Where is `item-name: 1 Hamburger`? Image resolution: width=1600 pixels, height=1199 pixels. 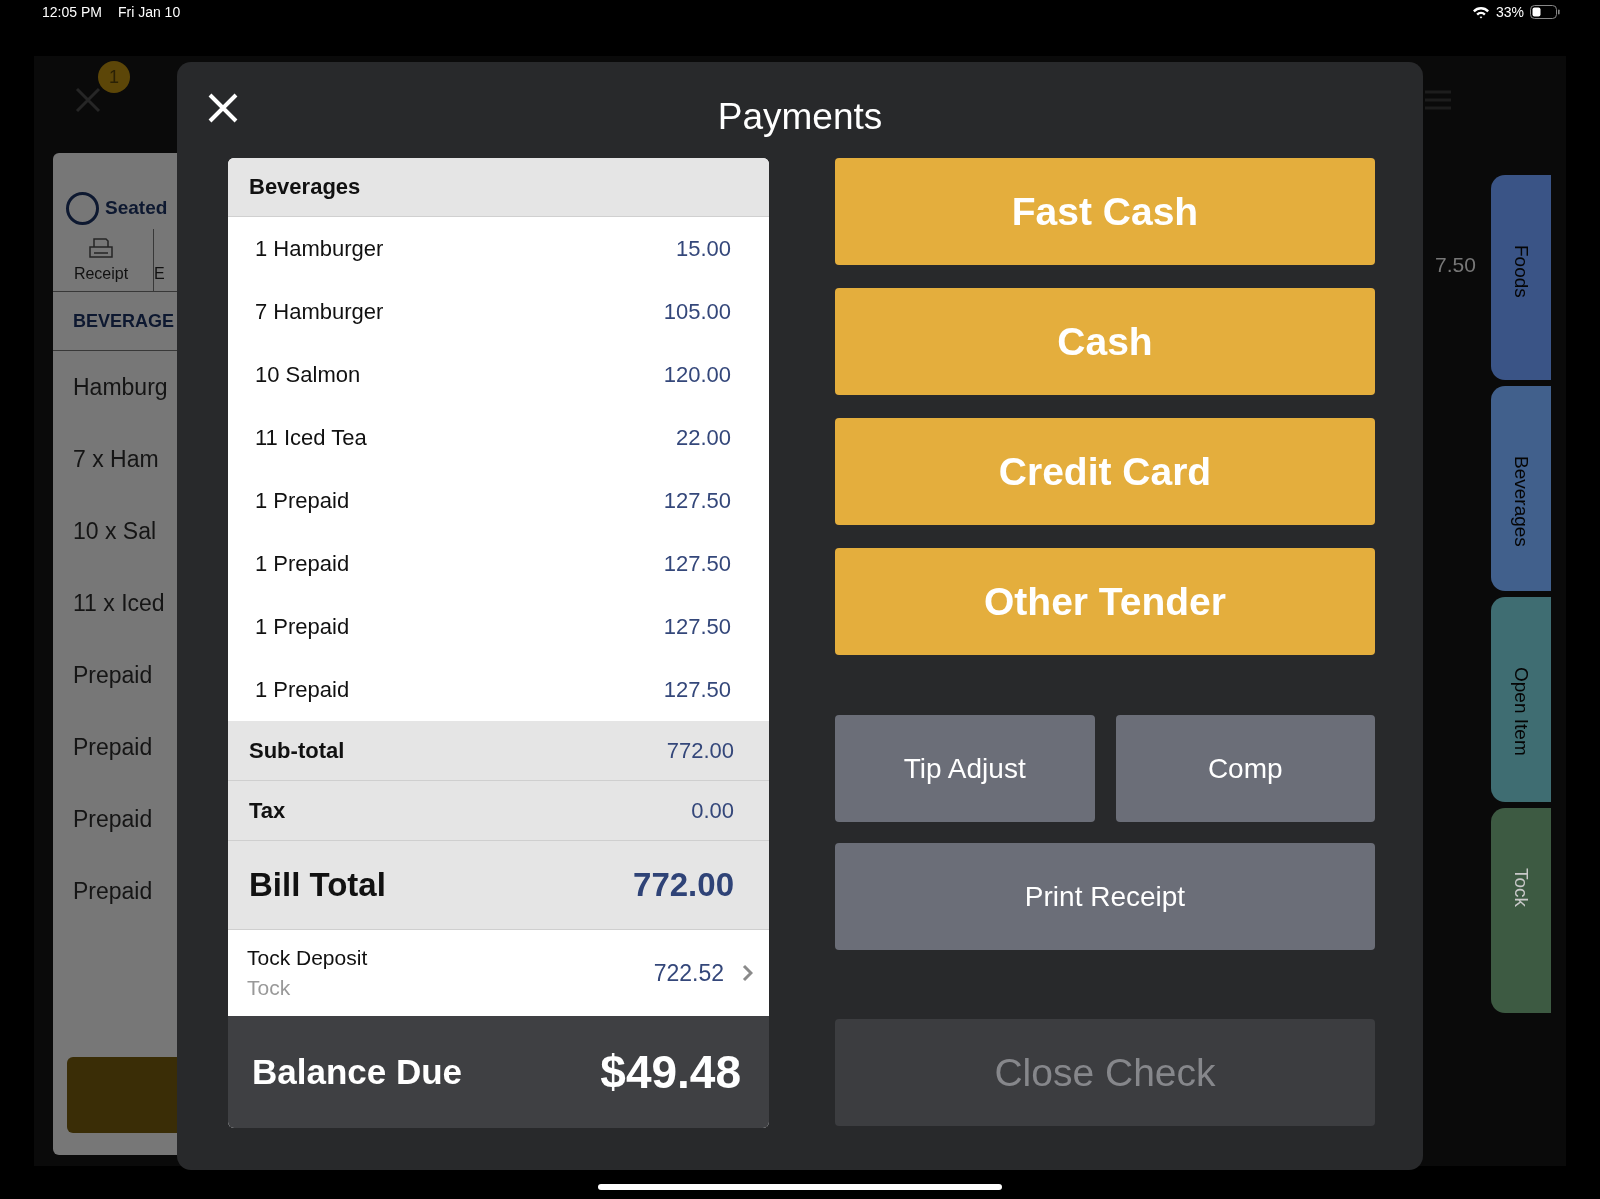
item-name: 1 Hamburger is located at coordinates (319, 248).